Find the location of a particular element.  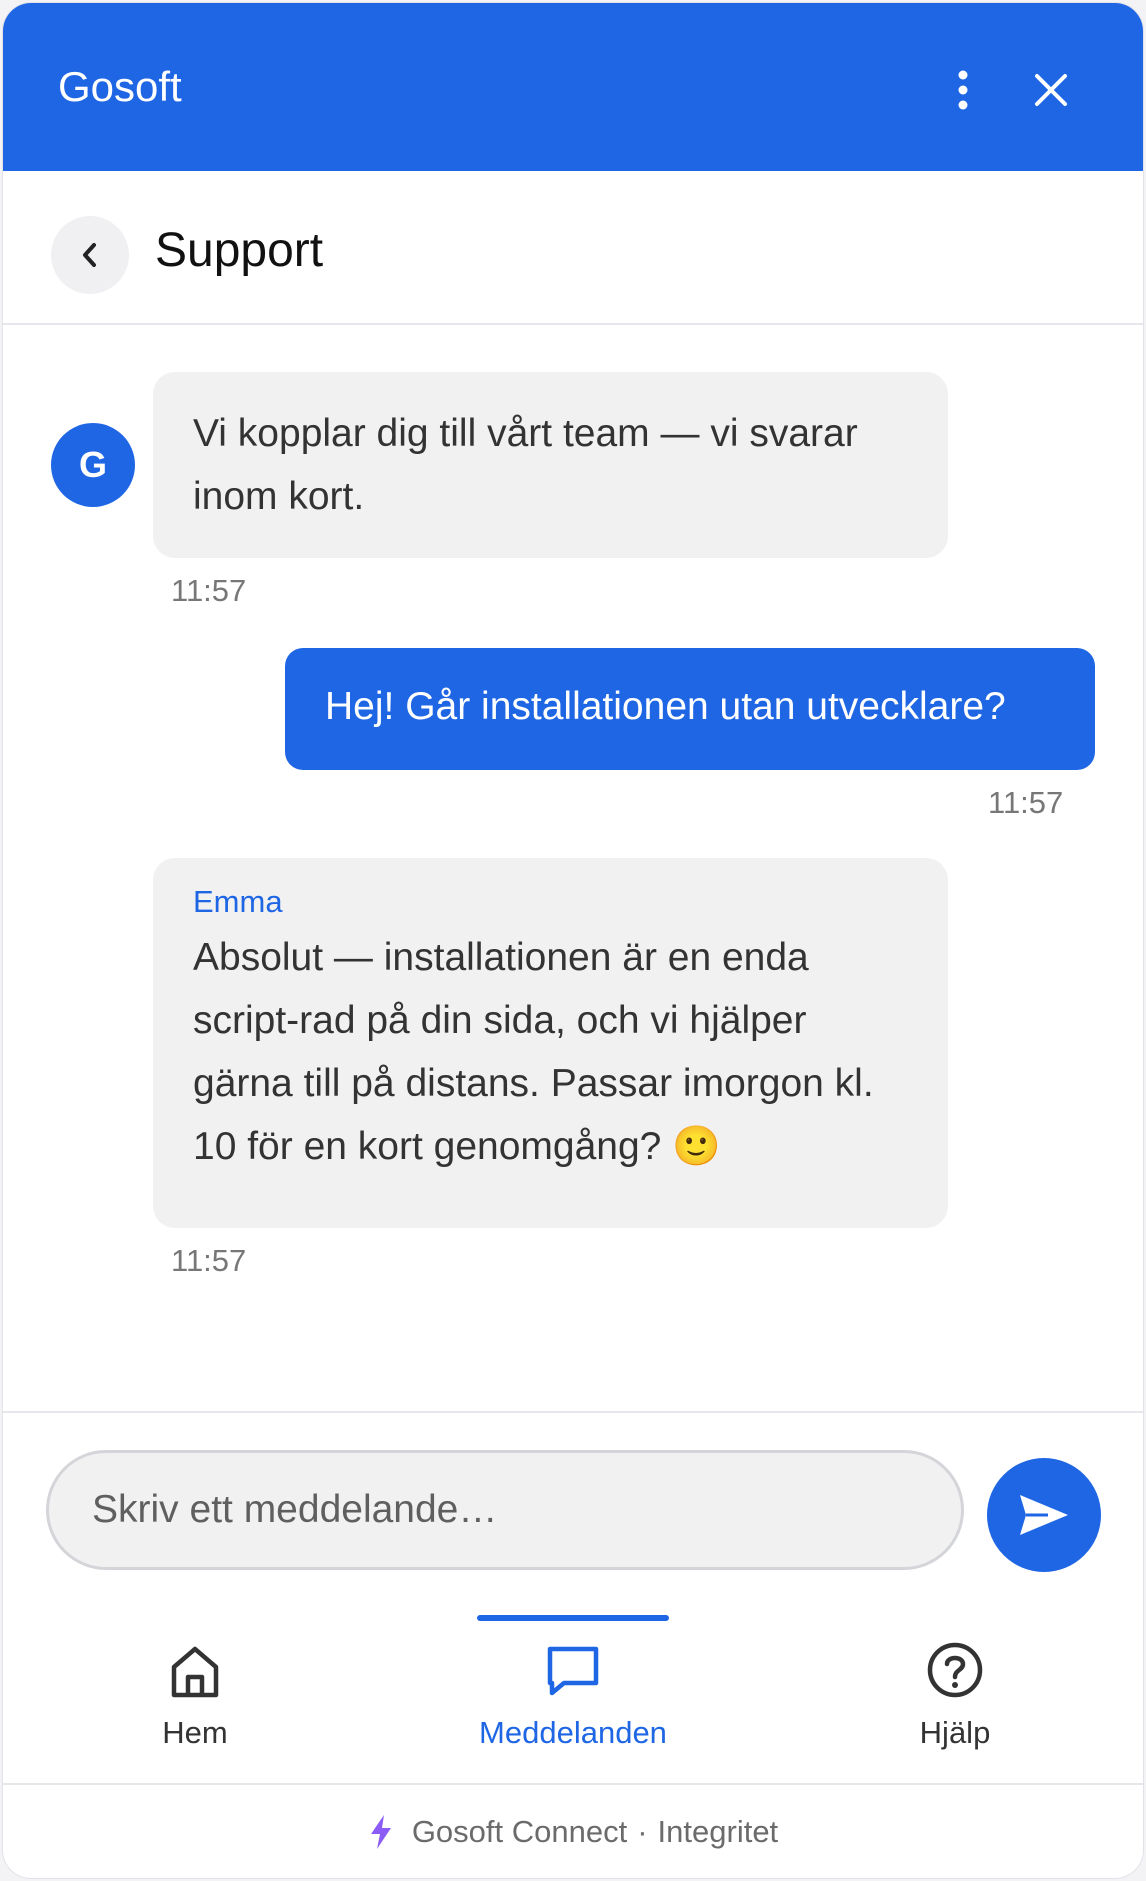

send-icon is located at coordinates (1044, 1515).